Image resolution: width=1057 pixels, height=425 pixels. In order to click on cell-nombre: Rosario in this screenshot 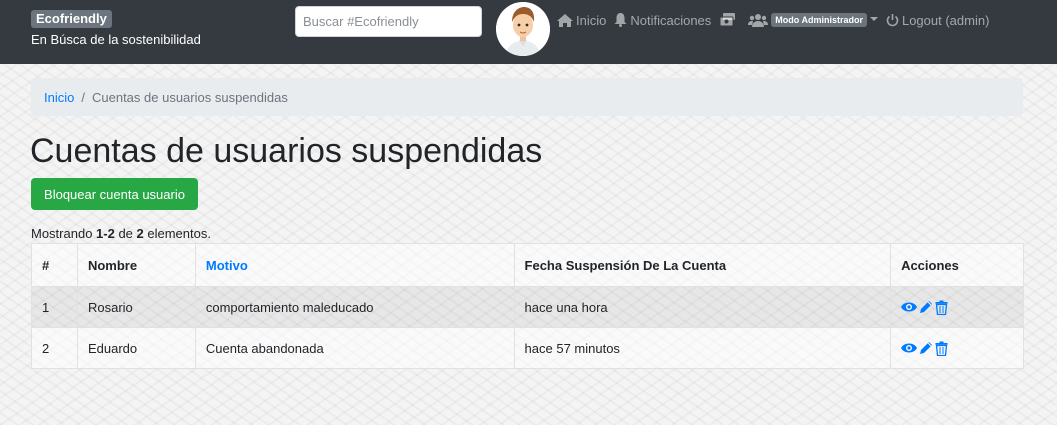, I will do `click(136, 307)`.